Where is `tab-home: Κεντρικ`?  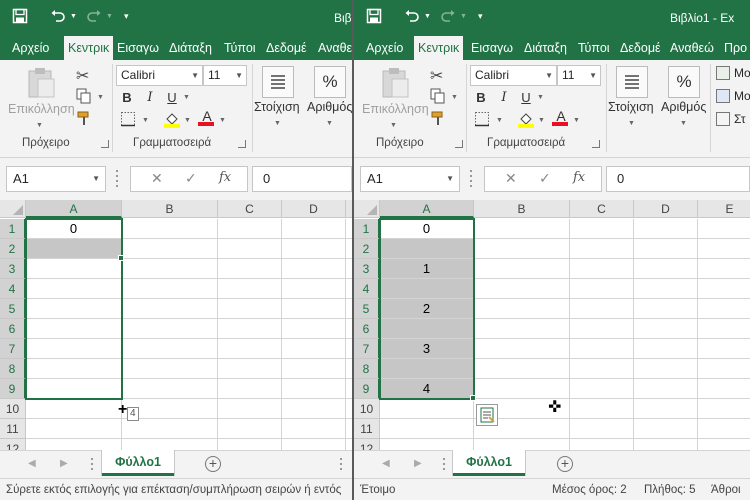
tab-home: Κεντρικ is located at coordinates (89, 48).